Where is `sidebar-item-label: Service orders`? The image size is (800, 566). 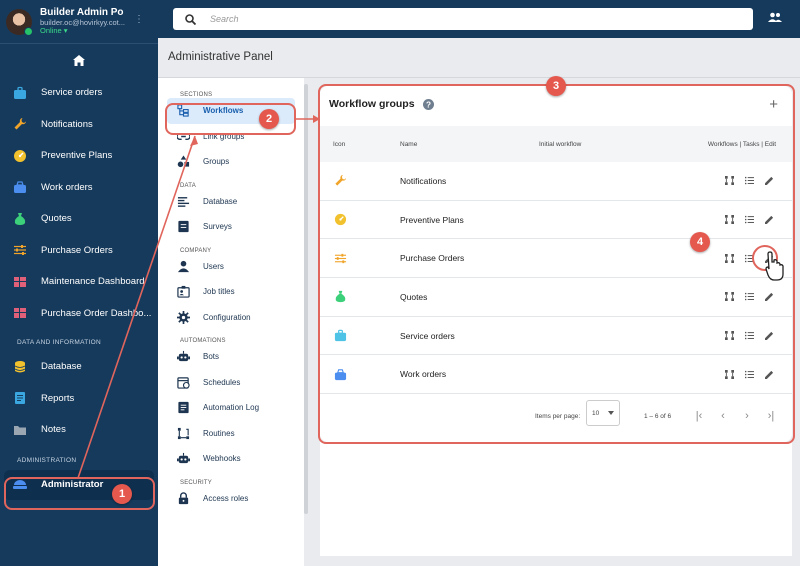 sidebar-item-label: Service orders is located at coordinates (72, 93).